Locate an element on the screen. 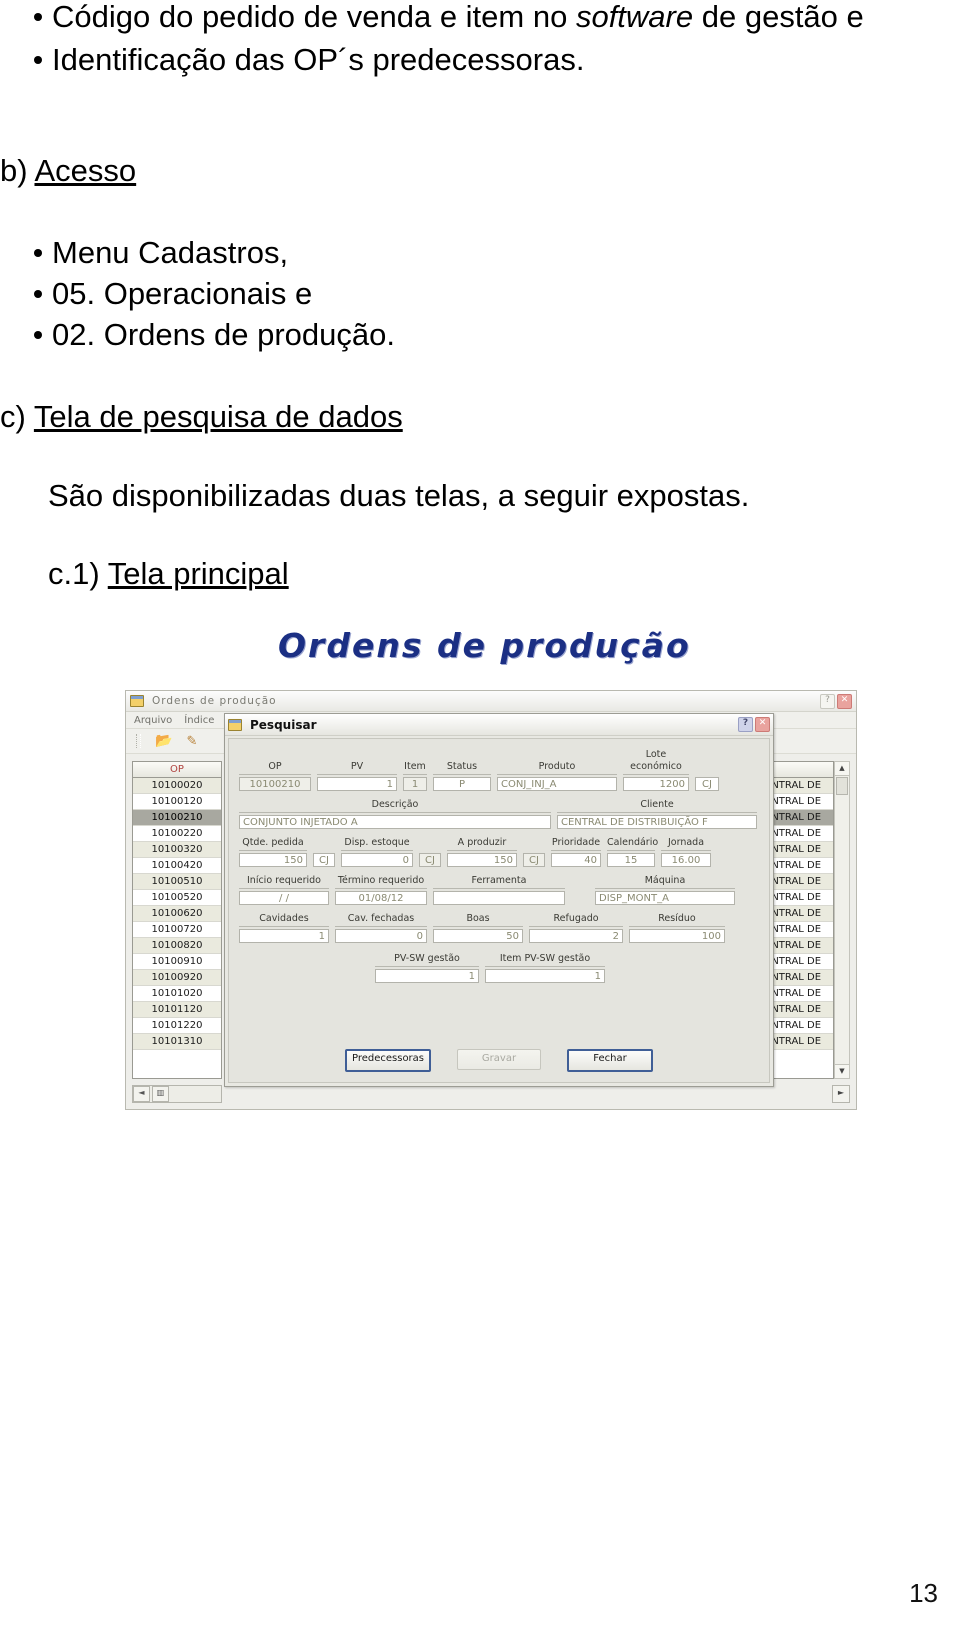  section-b-heading: b) Acesso is located at coordinates (68, 171).